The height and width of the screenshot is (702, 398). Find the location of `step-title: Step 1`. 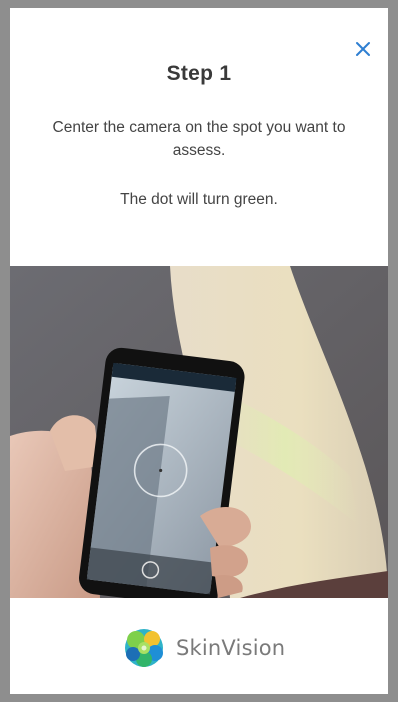

step-title: Step 1 is located at coordinates (199, 73).